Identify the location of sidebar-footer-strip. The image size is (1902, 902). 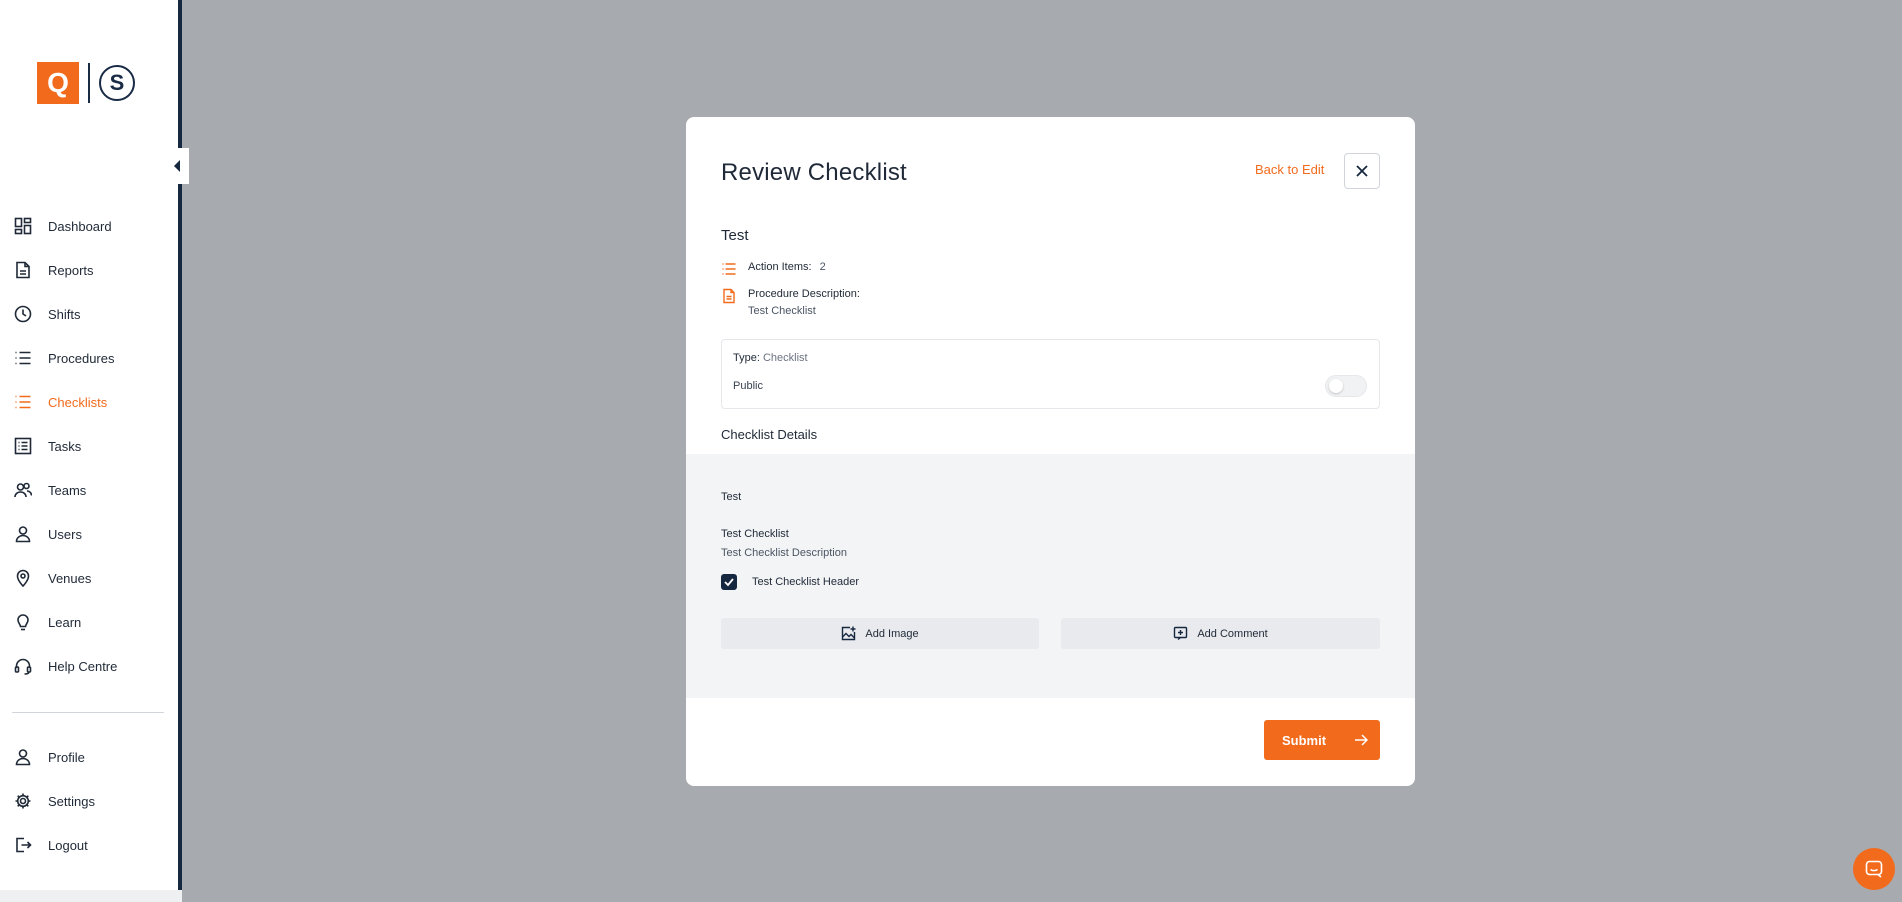
(91, 896).